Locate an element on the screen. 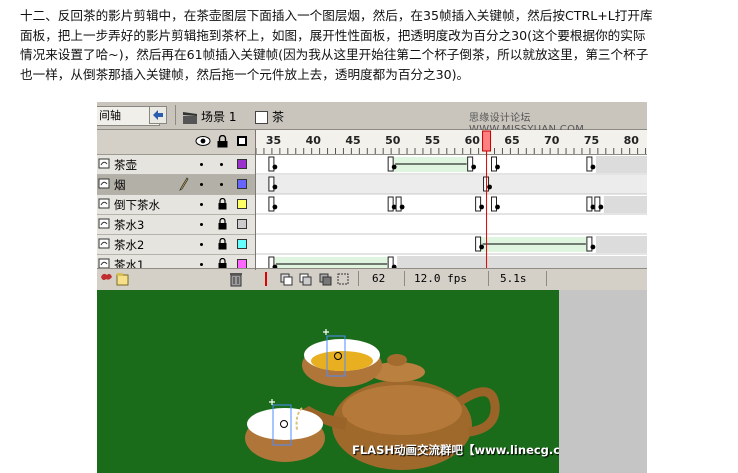 The width and height of the screenshot is (738, 473). timeline-status-bar: 62 12.0 fps 5.1s is located at coordinates (451, 278).